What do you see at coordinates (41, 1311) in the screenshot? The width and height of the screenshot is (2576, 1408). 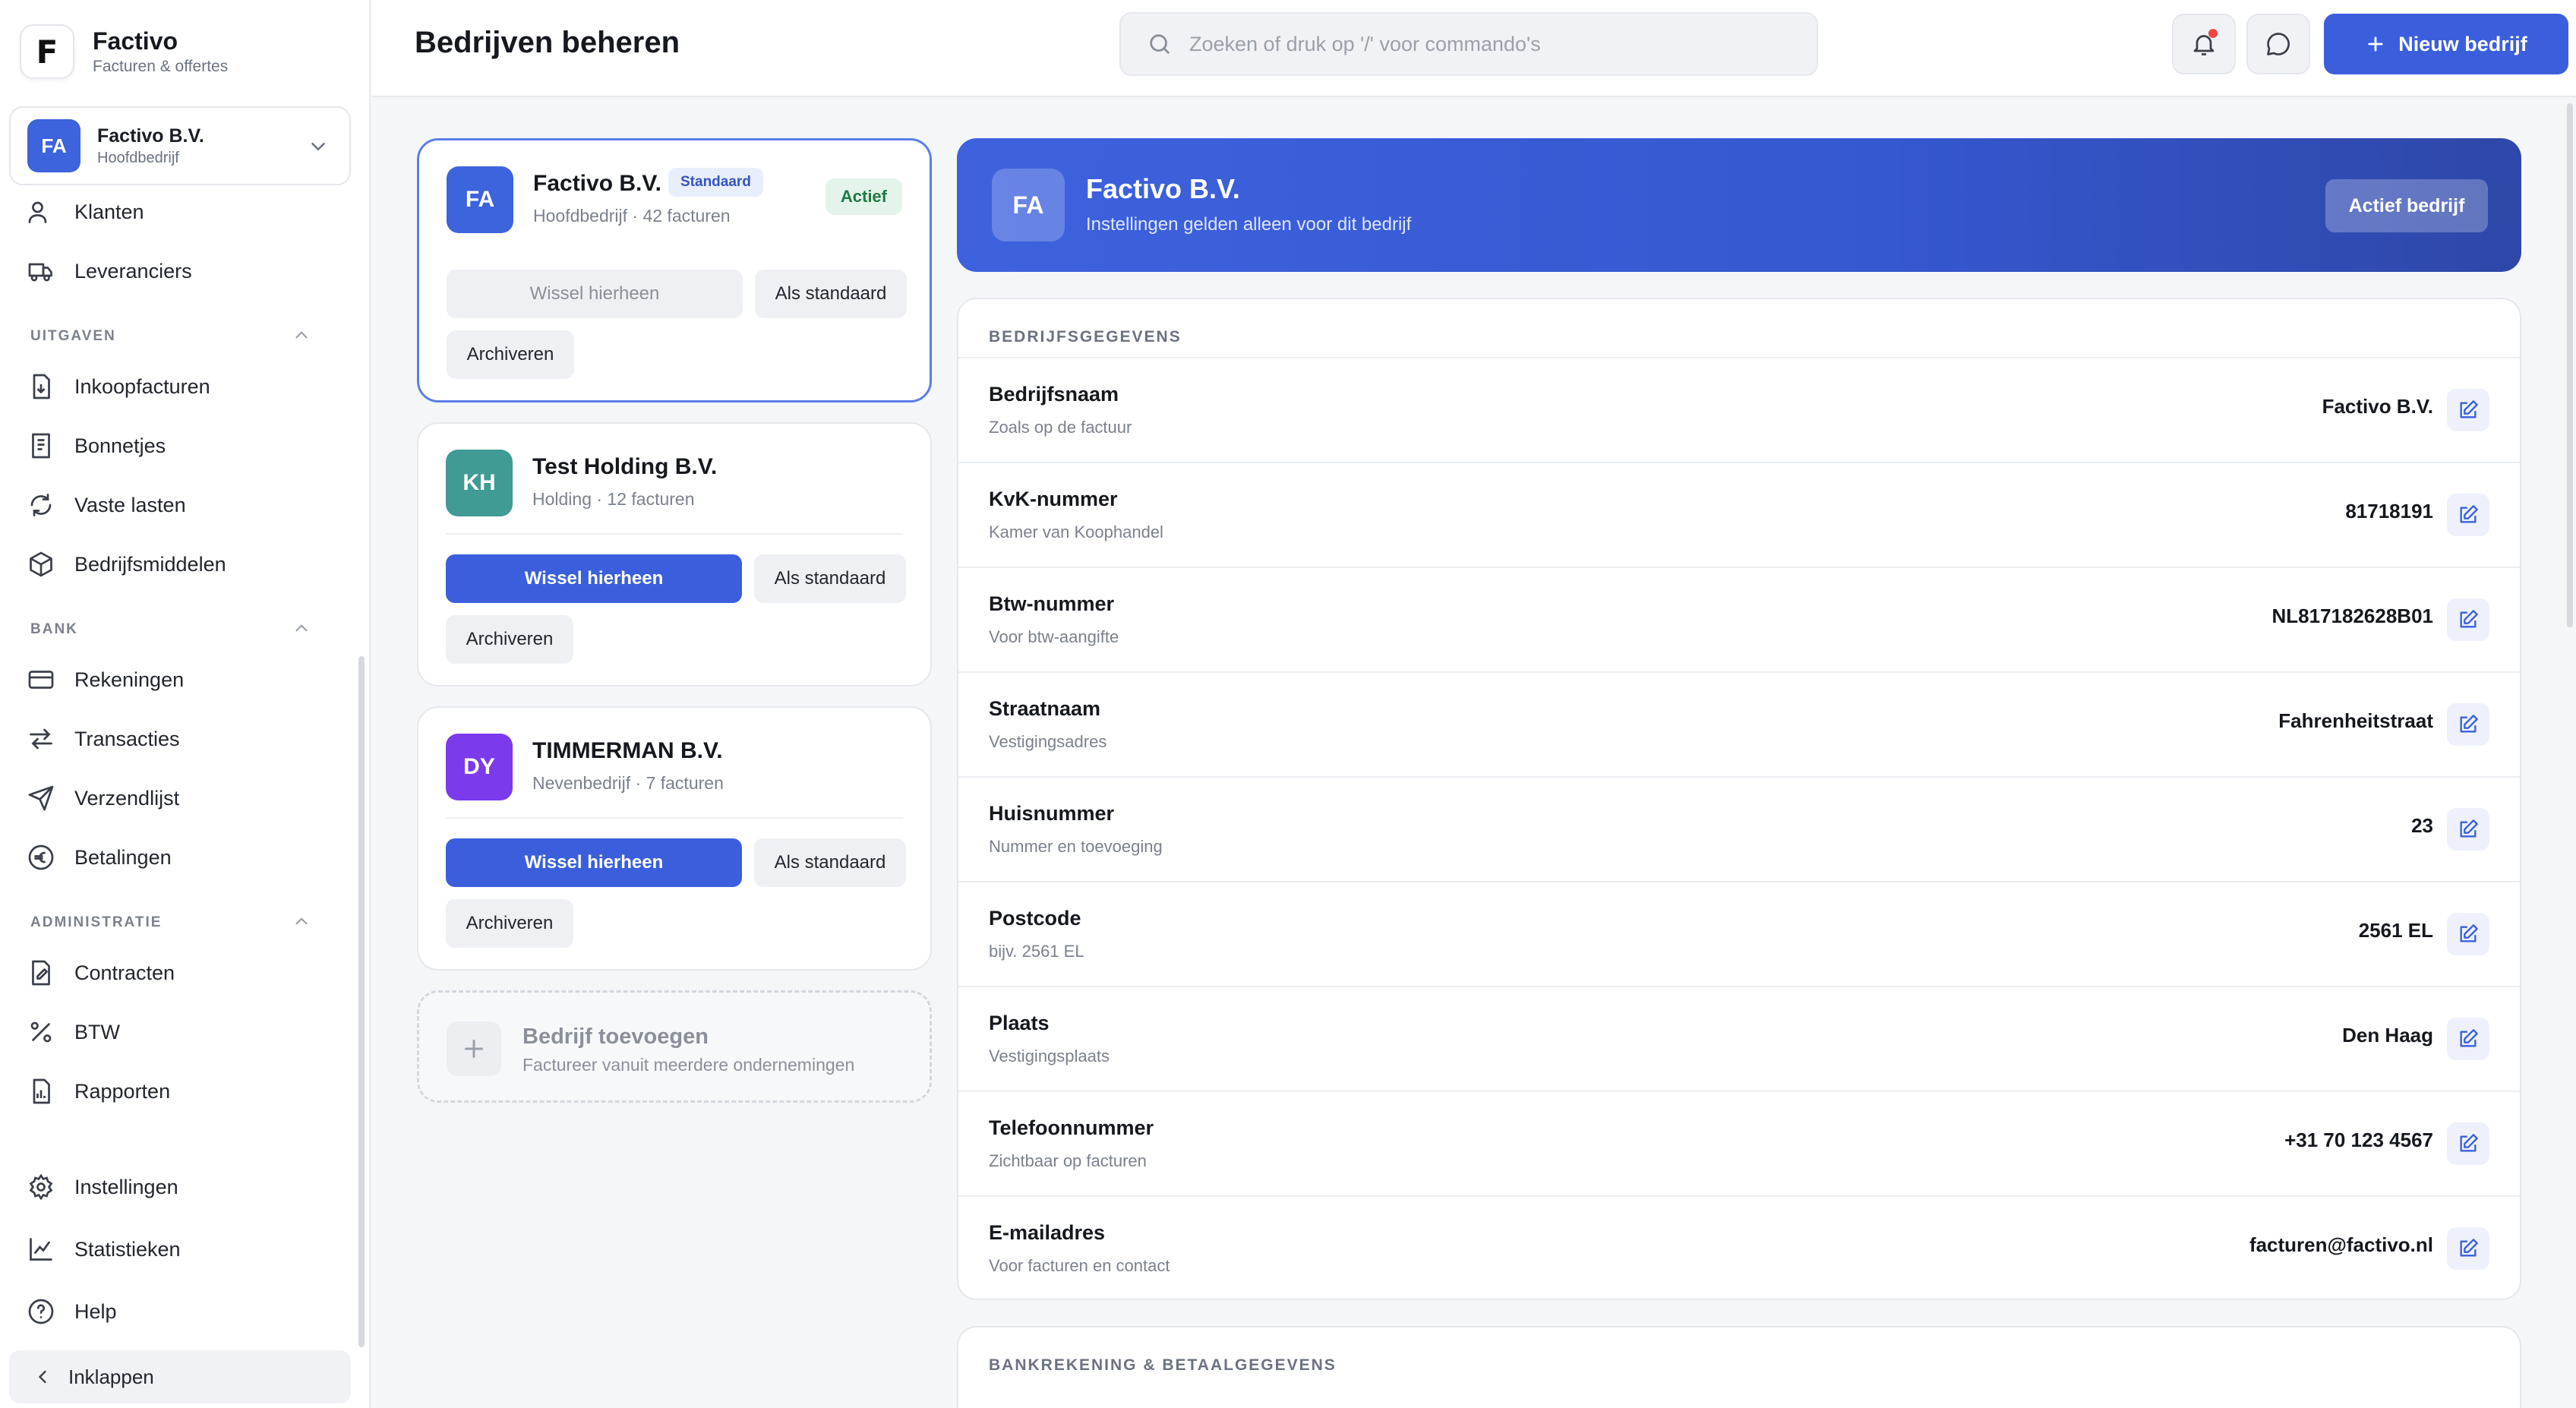 I see `help-icon` at bounding box center [41, 1311].